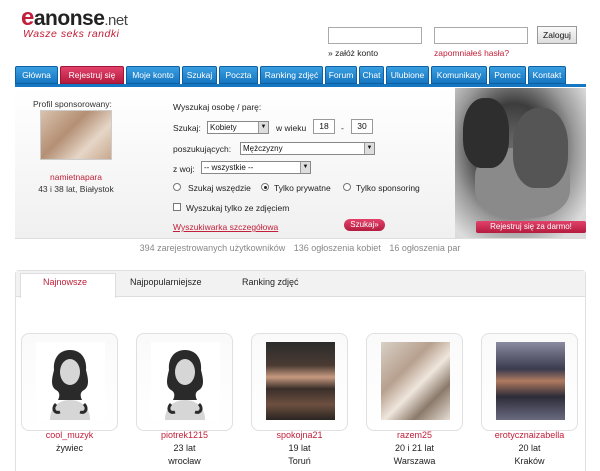 This screenshot has height=471, width=600. I want to click on profile-age: 23 lat, so click(184, 448).